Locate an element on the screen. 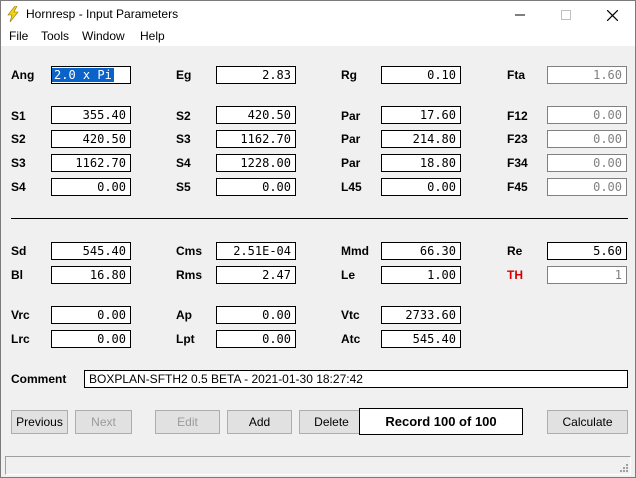 The width and height of the screenshot is (636, 478). lightning-bolt-icon is located at coordinates (13, 14).